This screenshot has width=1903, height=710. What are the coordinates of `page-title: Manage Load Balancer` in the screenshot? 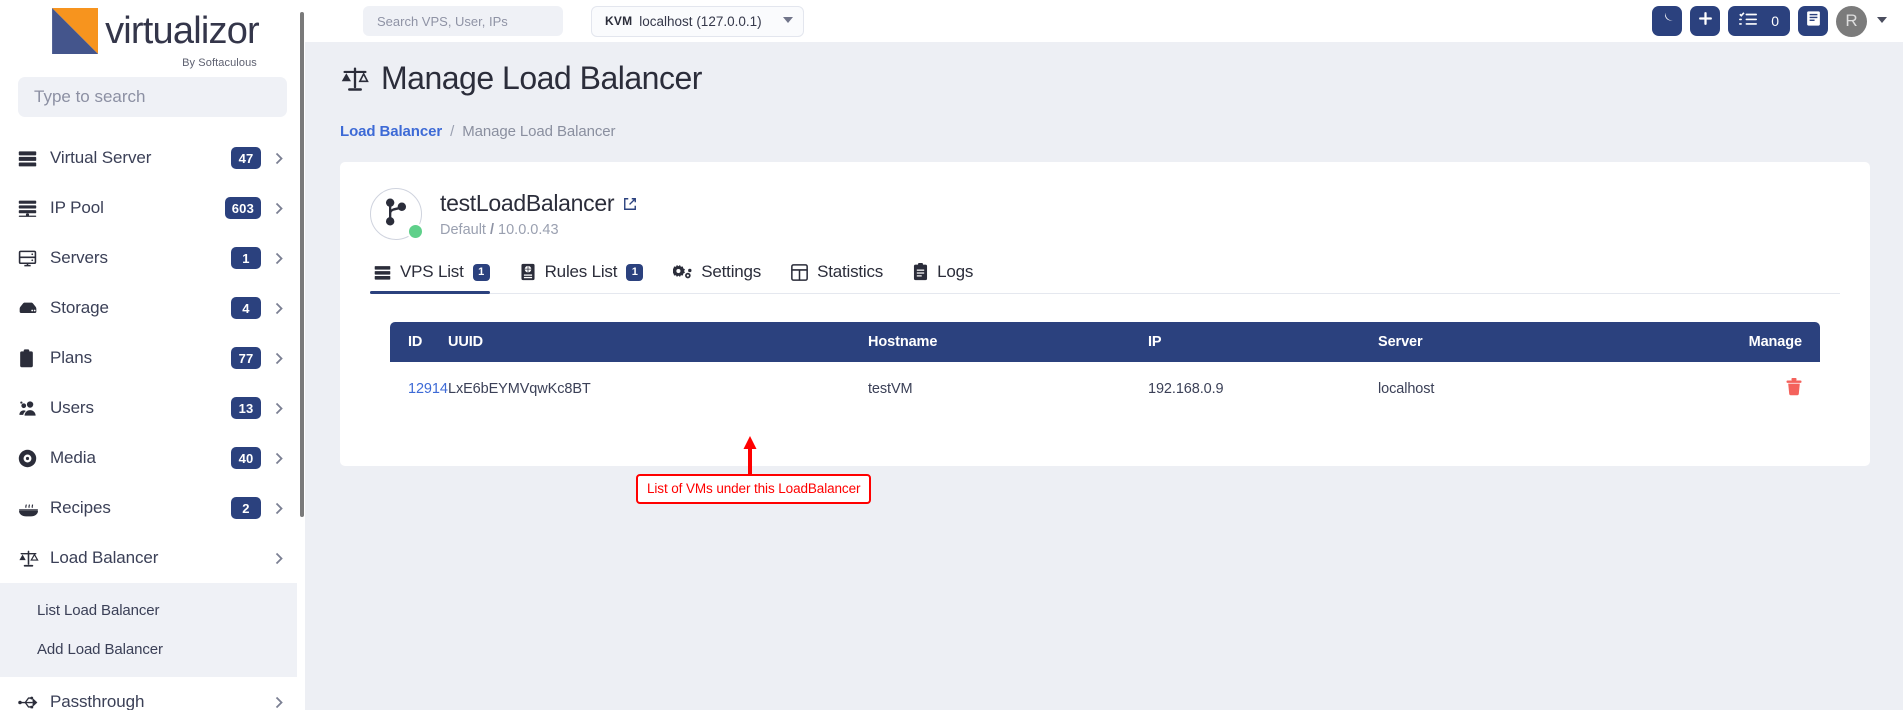 It's located at (541, 78).